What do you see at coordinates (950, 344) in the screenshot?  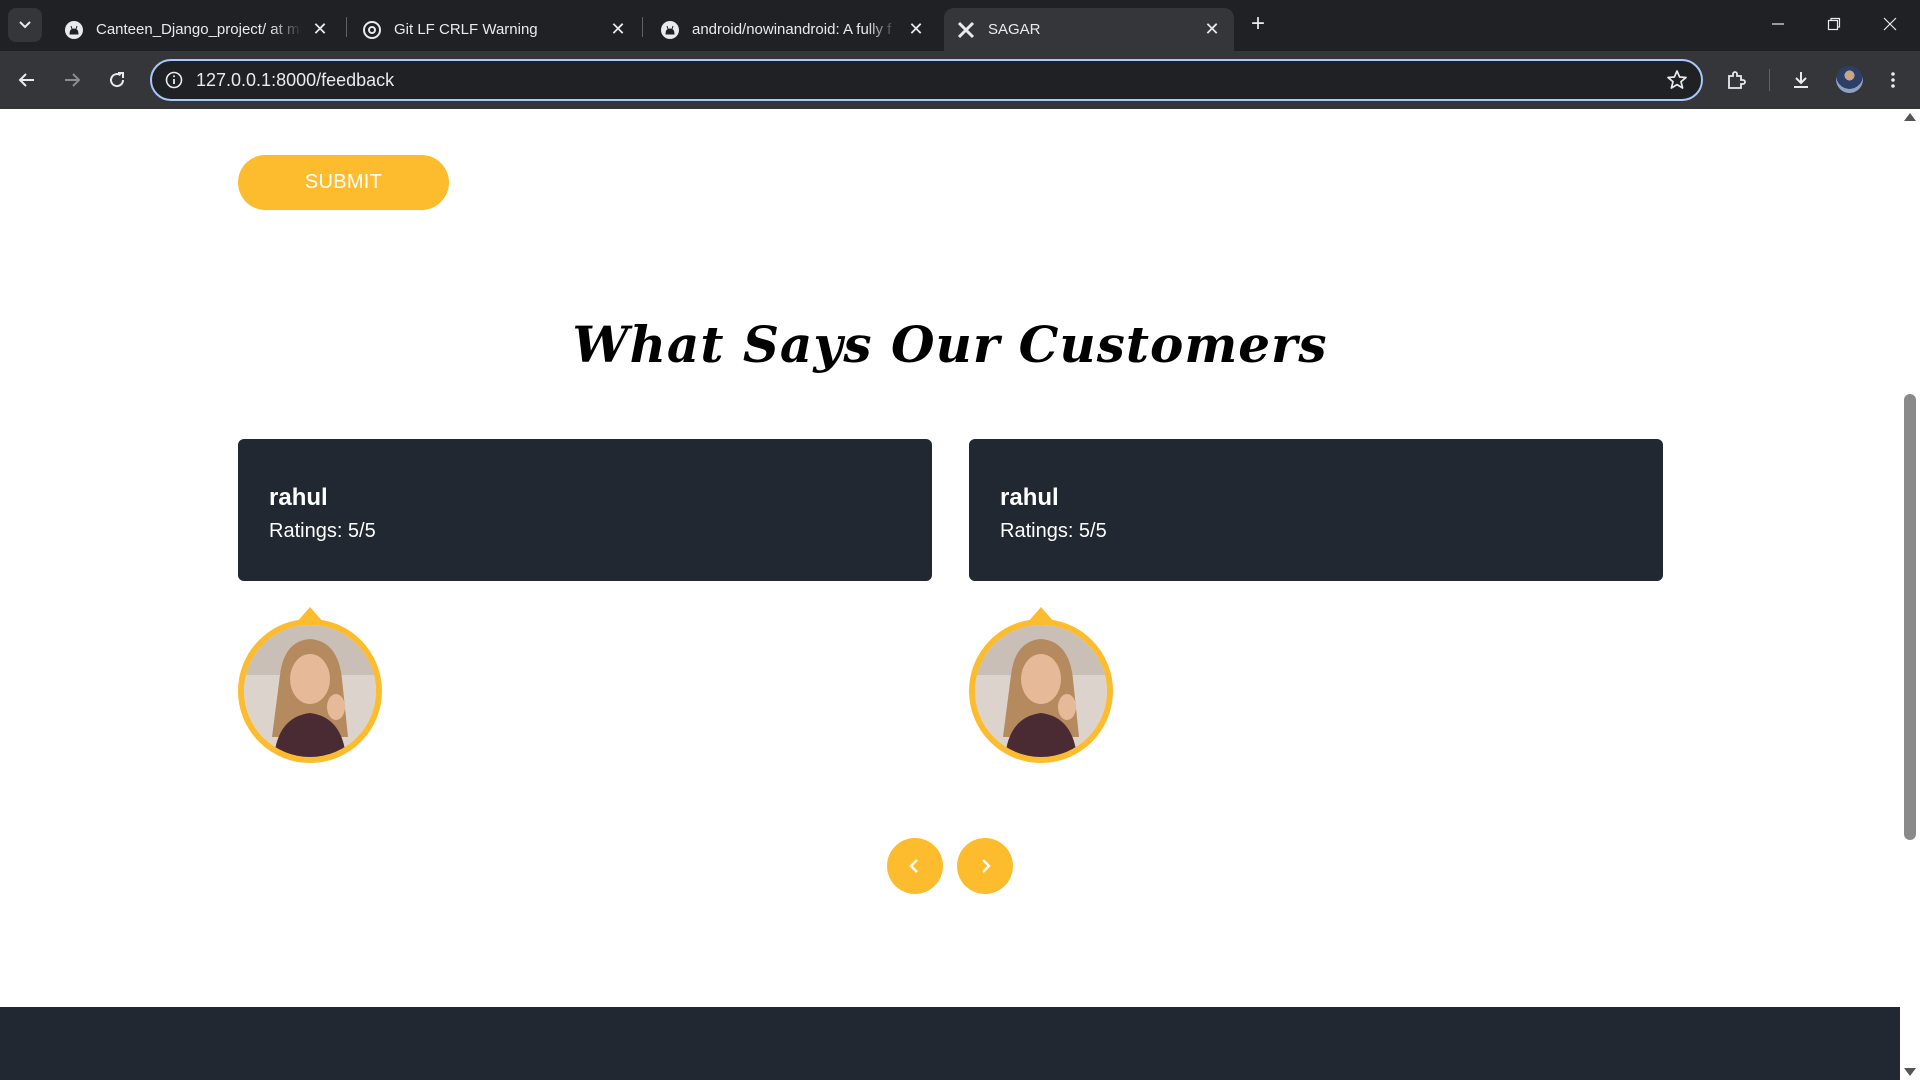 I see `section-title: What Says Our Customers` at bounding box center [950, 344].